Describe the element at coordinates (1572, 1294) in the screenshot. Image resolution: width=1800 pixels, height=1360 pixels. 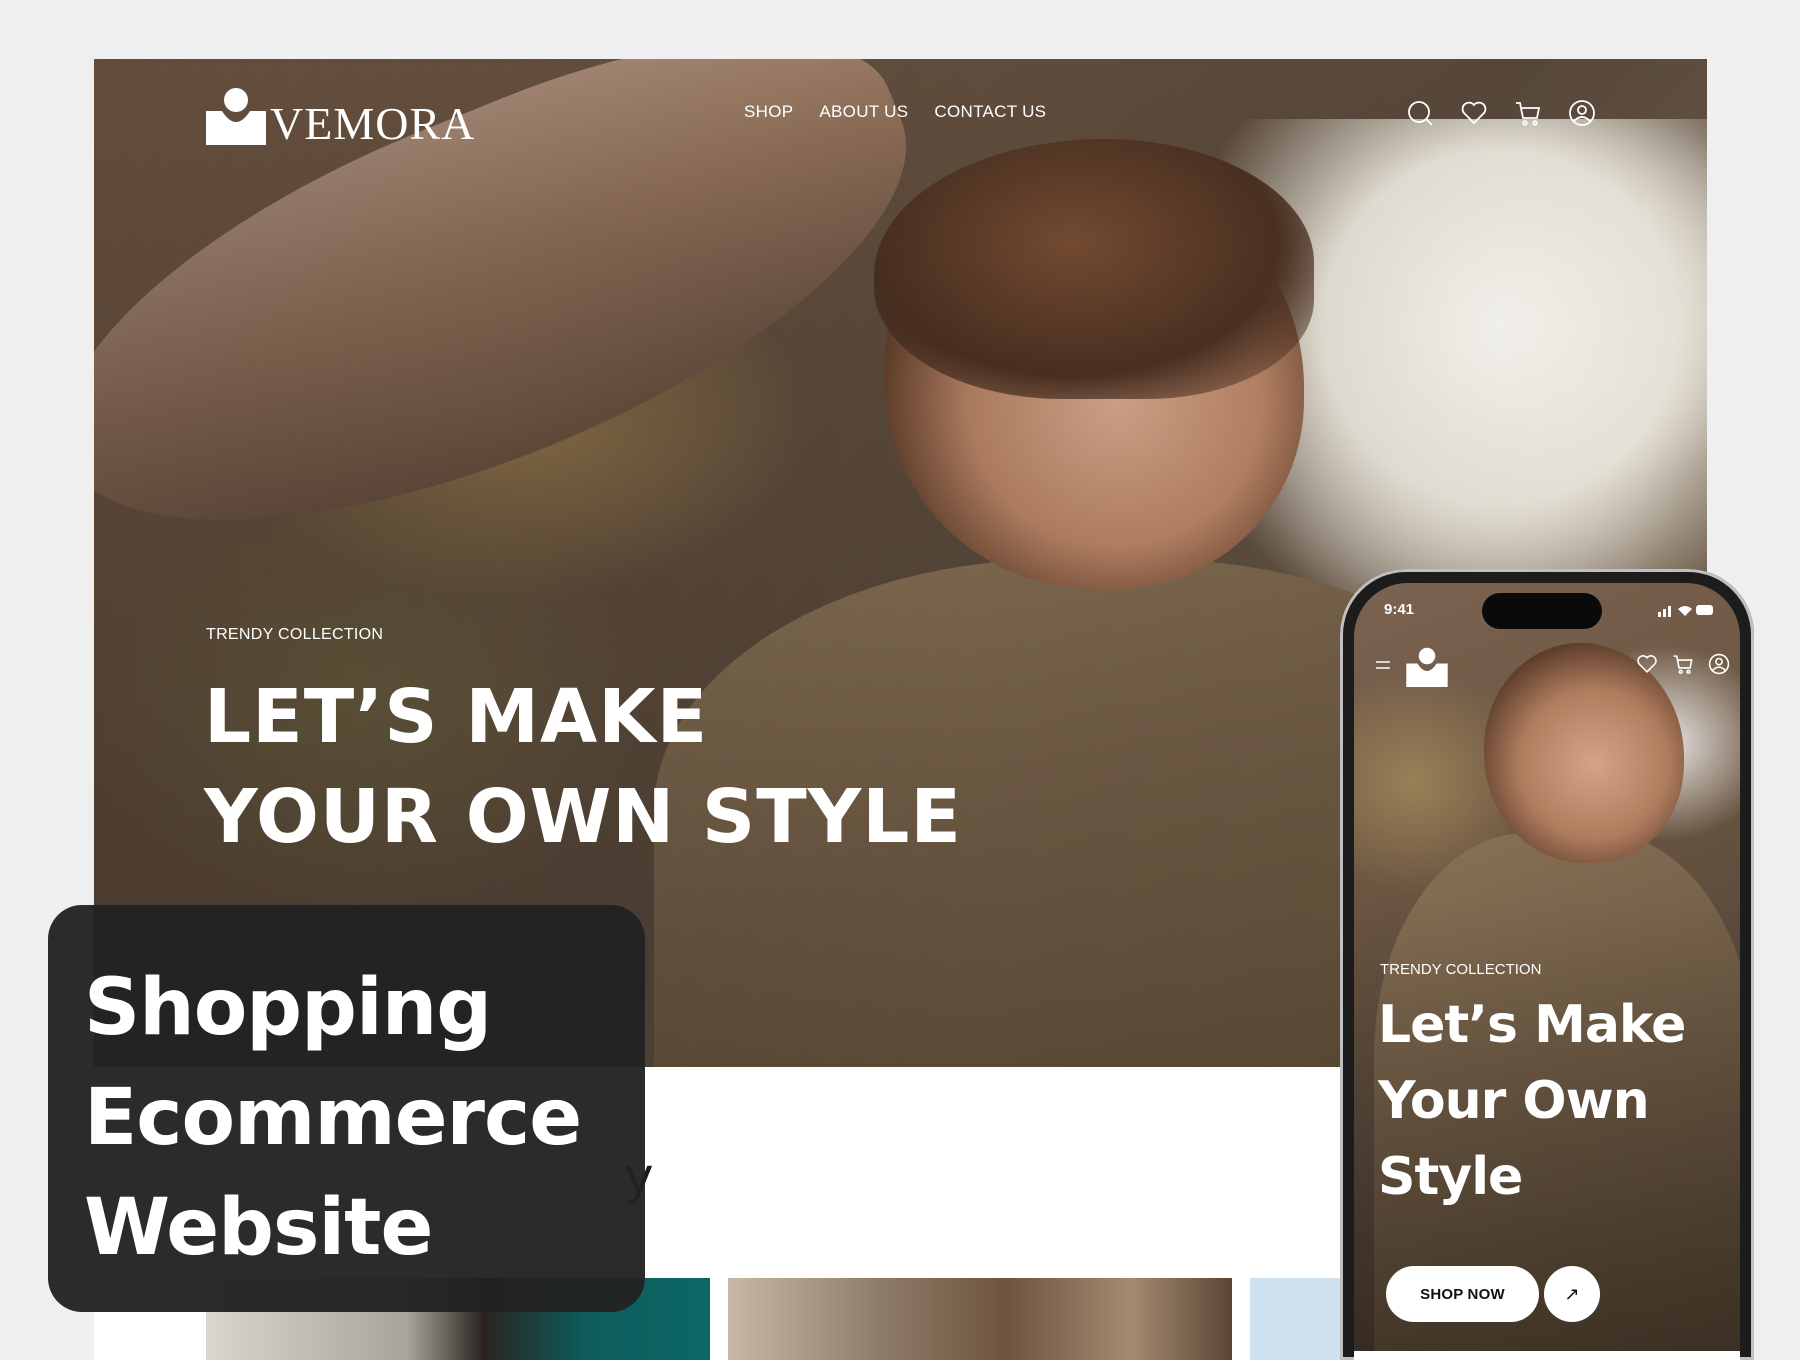
I see `arrow-up-right-icon: ↗` at that location.